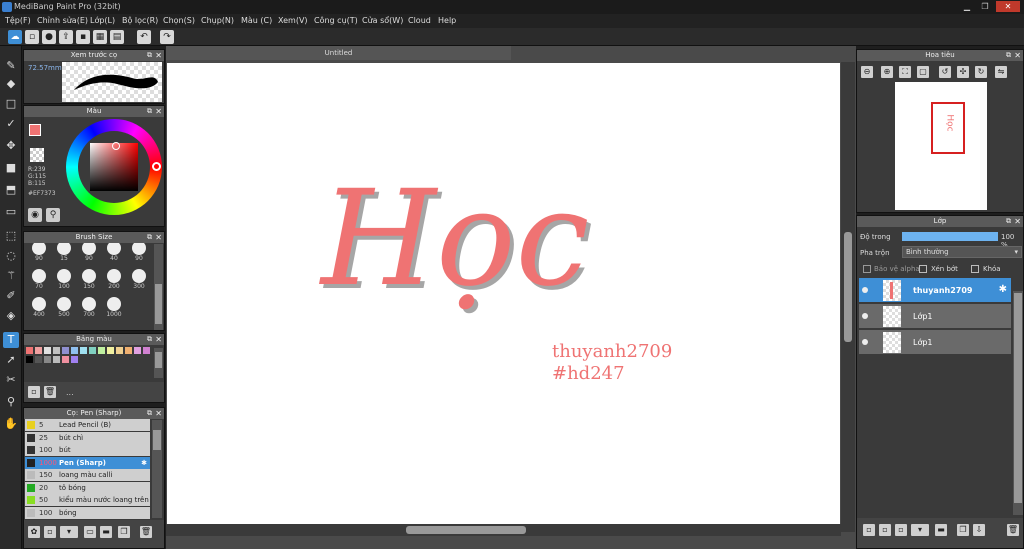 Image resolution: width=1024 pixels, height=549 pixels. What do you see at coordinates (64, 279) in the screenshot?
I see `brush-size-item: 100` at bounding box center [64, 279].